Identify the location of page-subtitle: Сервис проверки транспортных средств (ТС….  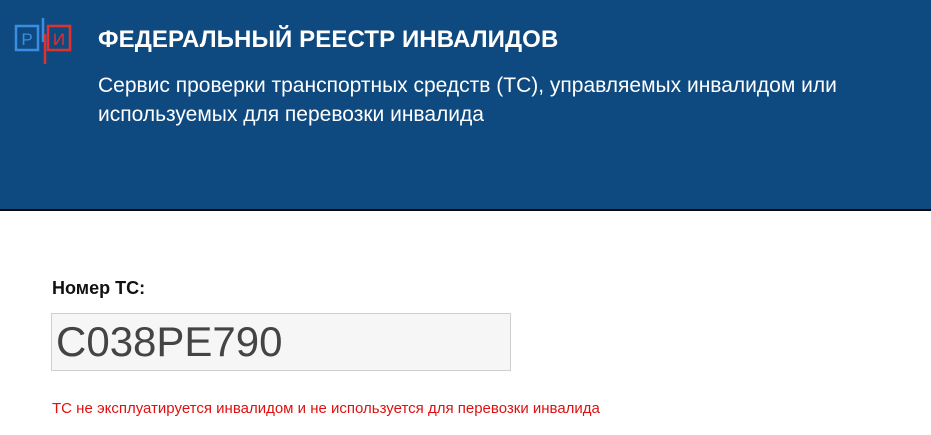
(467, 100).